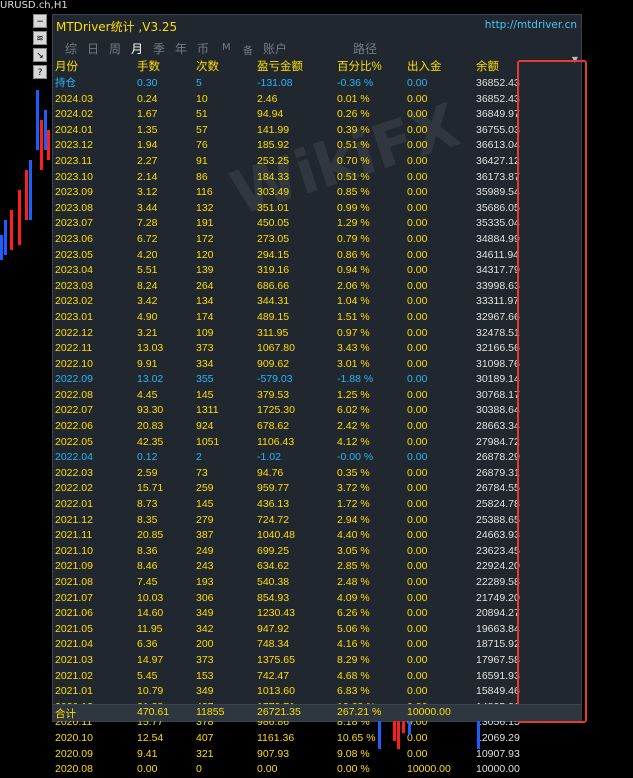 The height and width of the screenshot is (778, 633). What do you see at coordinates (205, 254) in the screenshot?
I see `cell-count: 120` at bounding box center [205, 254].